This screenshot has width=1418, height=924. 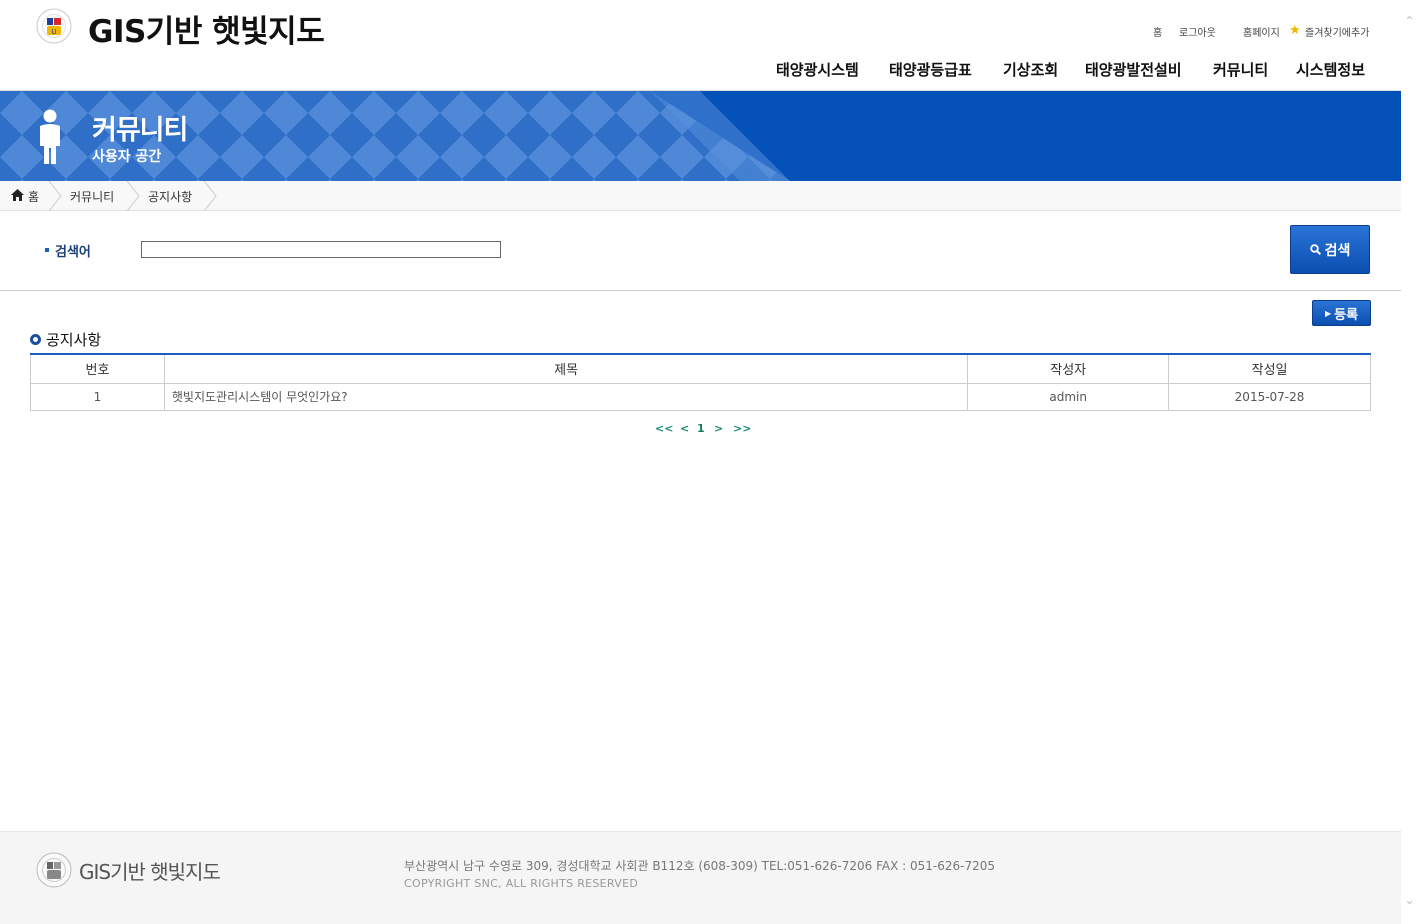 What do you see at coordinates (1133, 69) in the screenshot?
I see `nav-solar-facility: 태양광발전설비` at bounding box center [1133, 69].